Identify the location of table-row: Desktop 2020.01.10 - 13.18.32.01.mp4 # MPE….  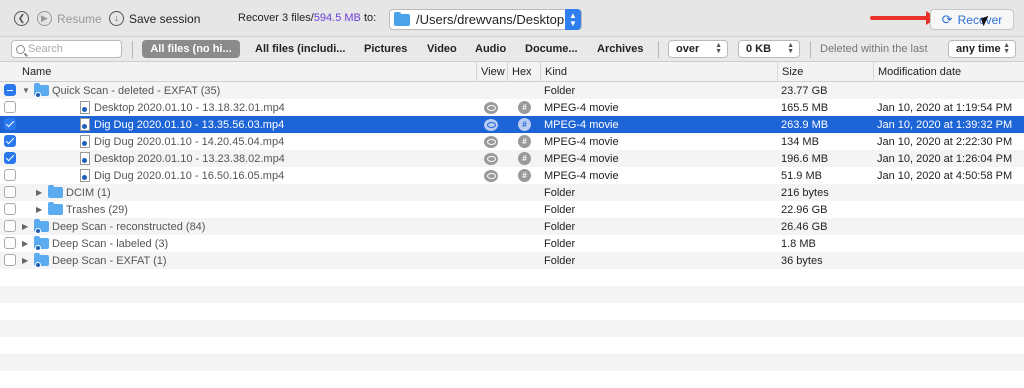
(512, 107).